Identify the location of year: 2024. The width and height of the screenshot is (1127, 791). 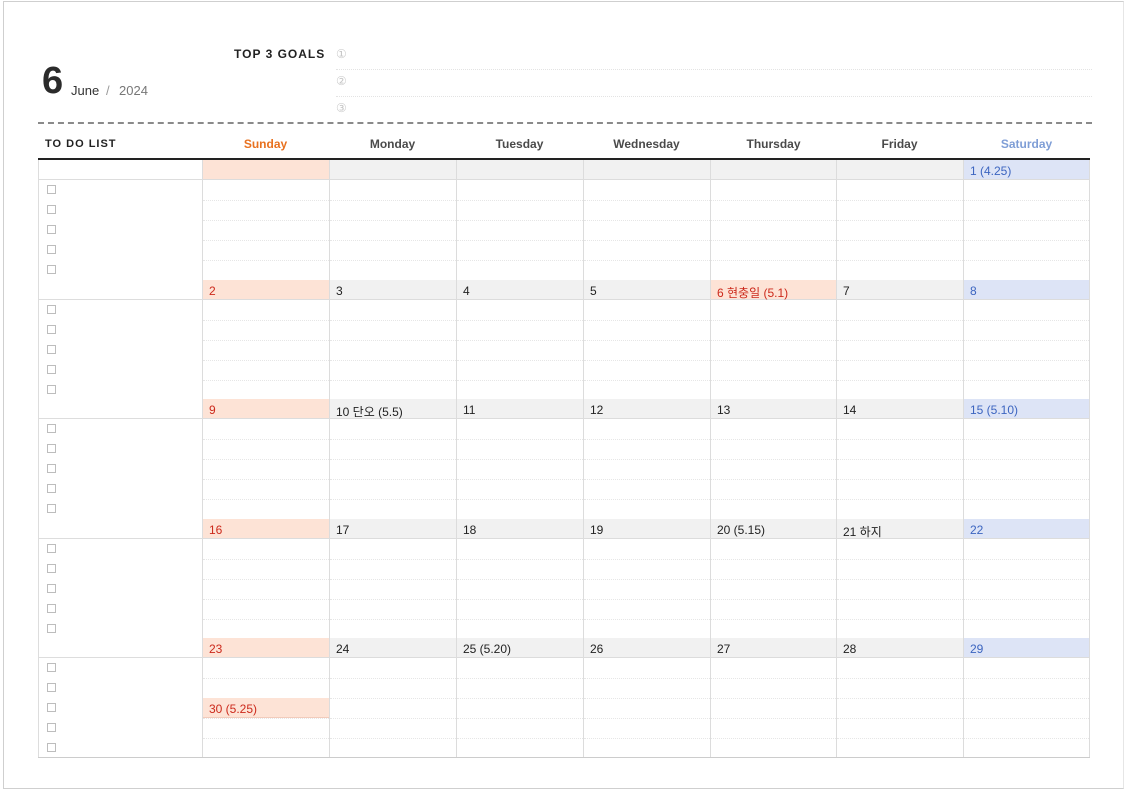
(133, 90).